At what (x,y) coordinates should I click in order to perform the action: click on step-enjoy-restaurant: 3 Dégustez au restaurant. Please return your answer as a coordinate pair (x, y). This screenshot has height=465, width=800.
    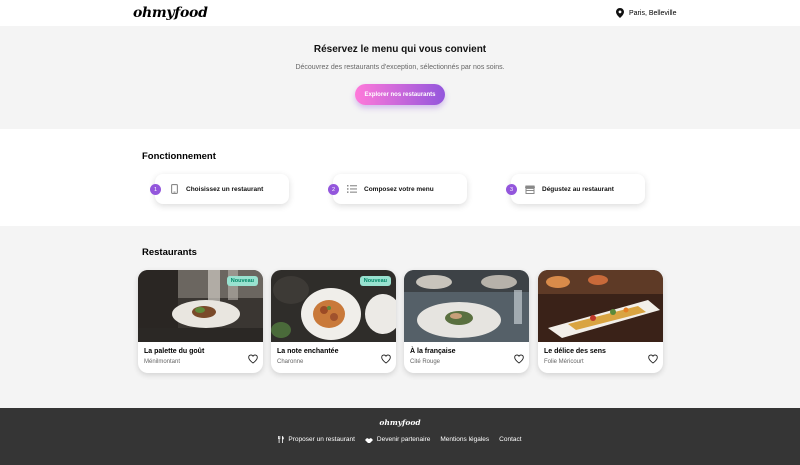
    Looking at the image, I should click on (575, 189).